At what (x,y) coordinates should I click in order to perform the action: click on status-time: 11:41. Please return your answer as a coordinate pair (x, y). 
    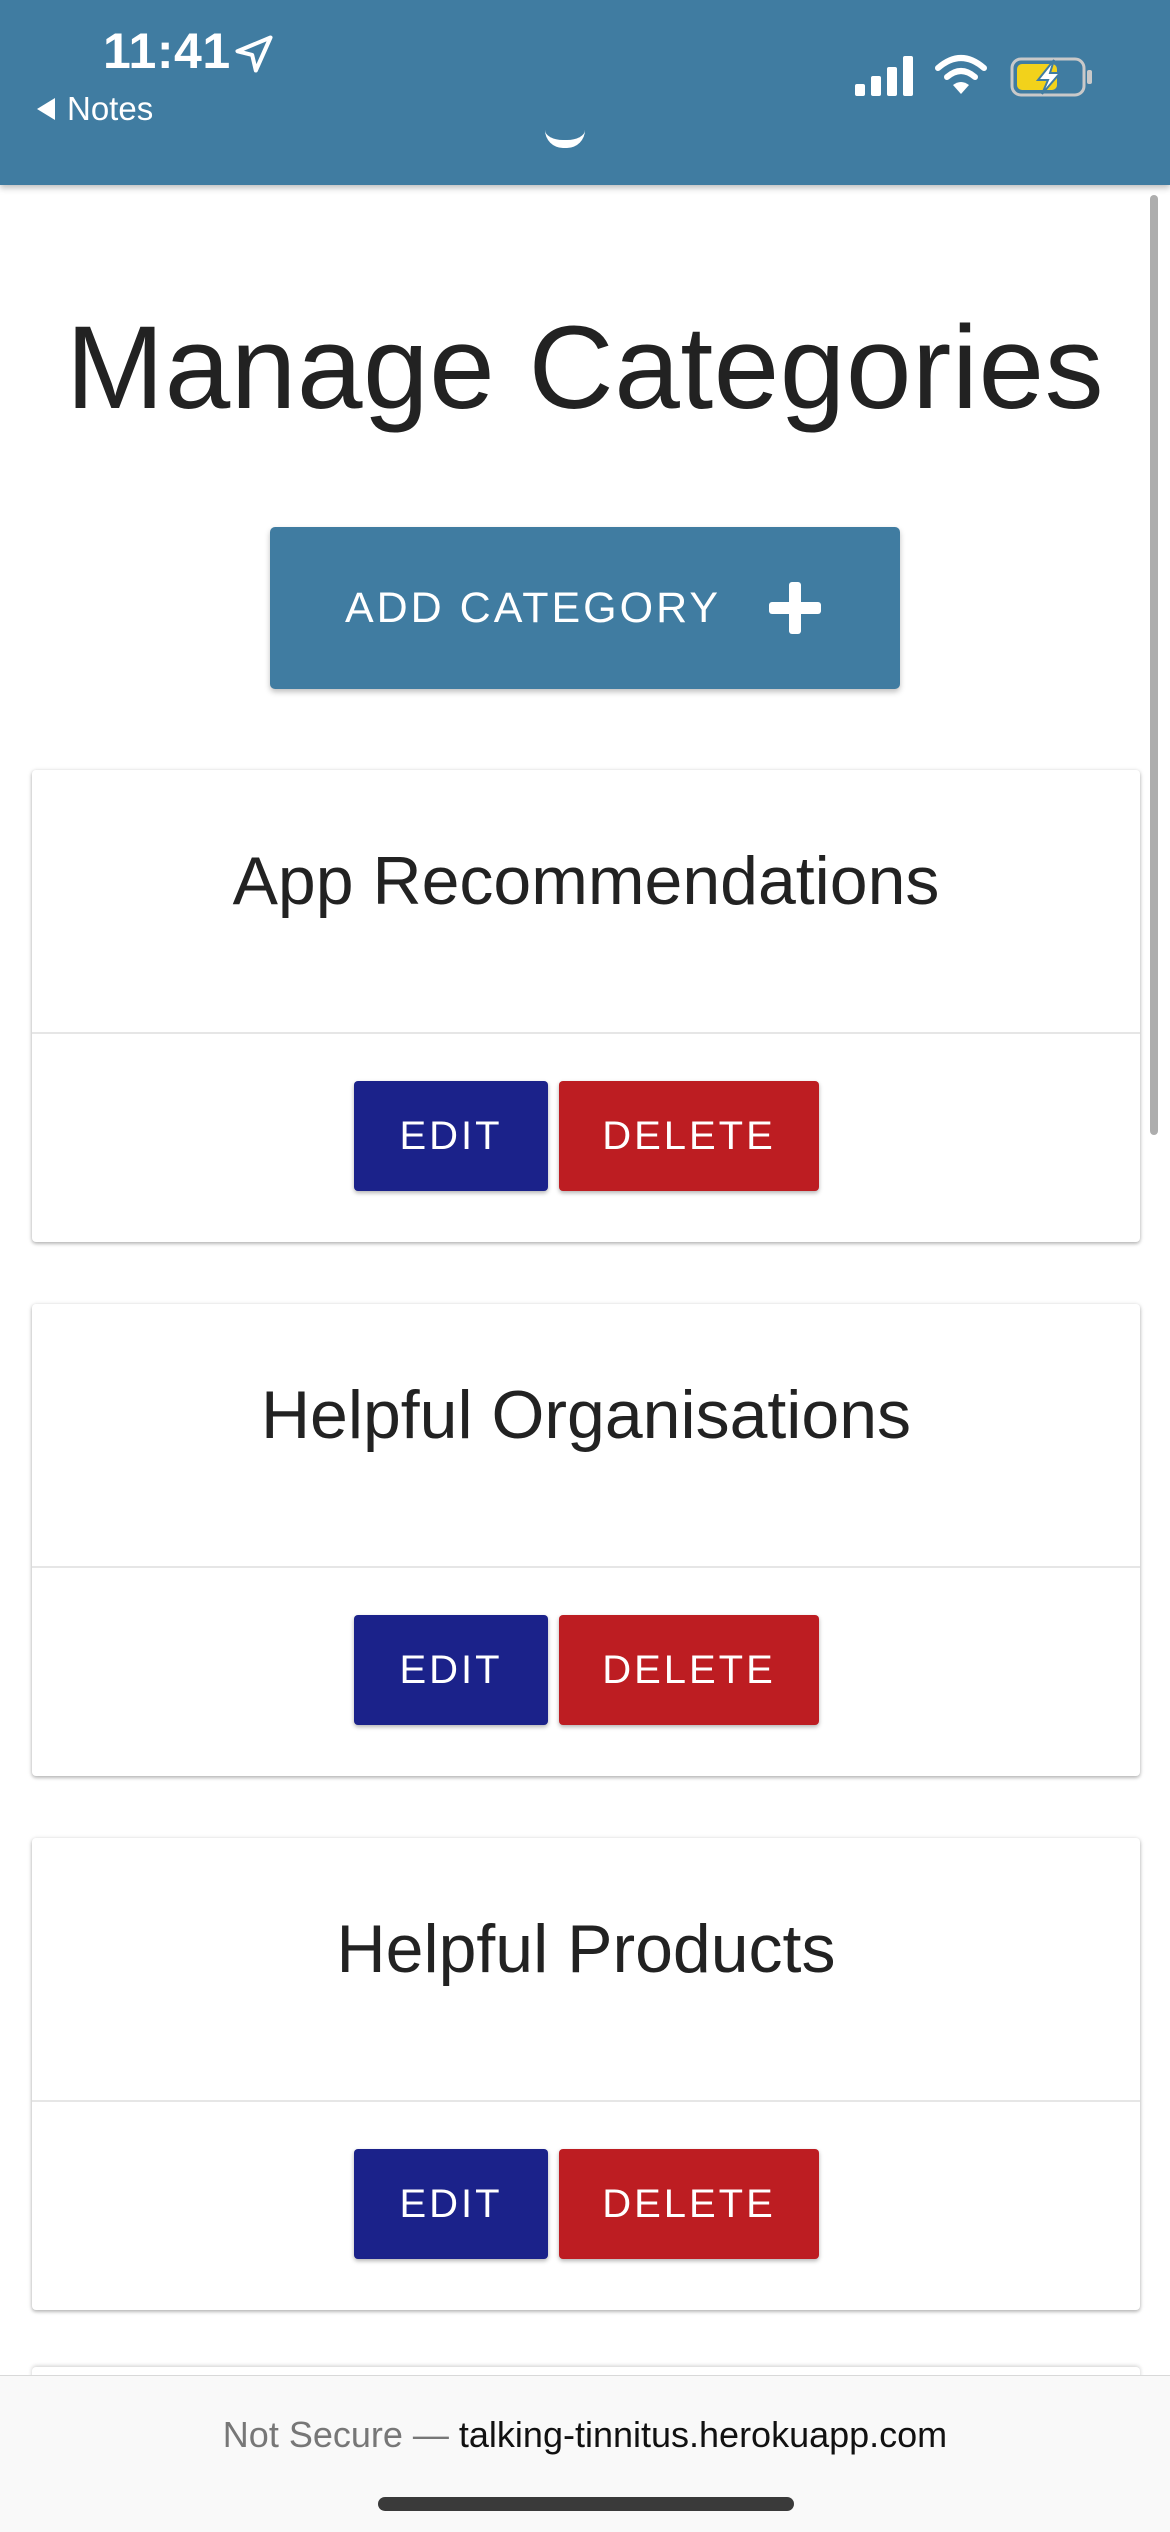
    Looking at the image, I should click on (167, 51).